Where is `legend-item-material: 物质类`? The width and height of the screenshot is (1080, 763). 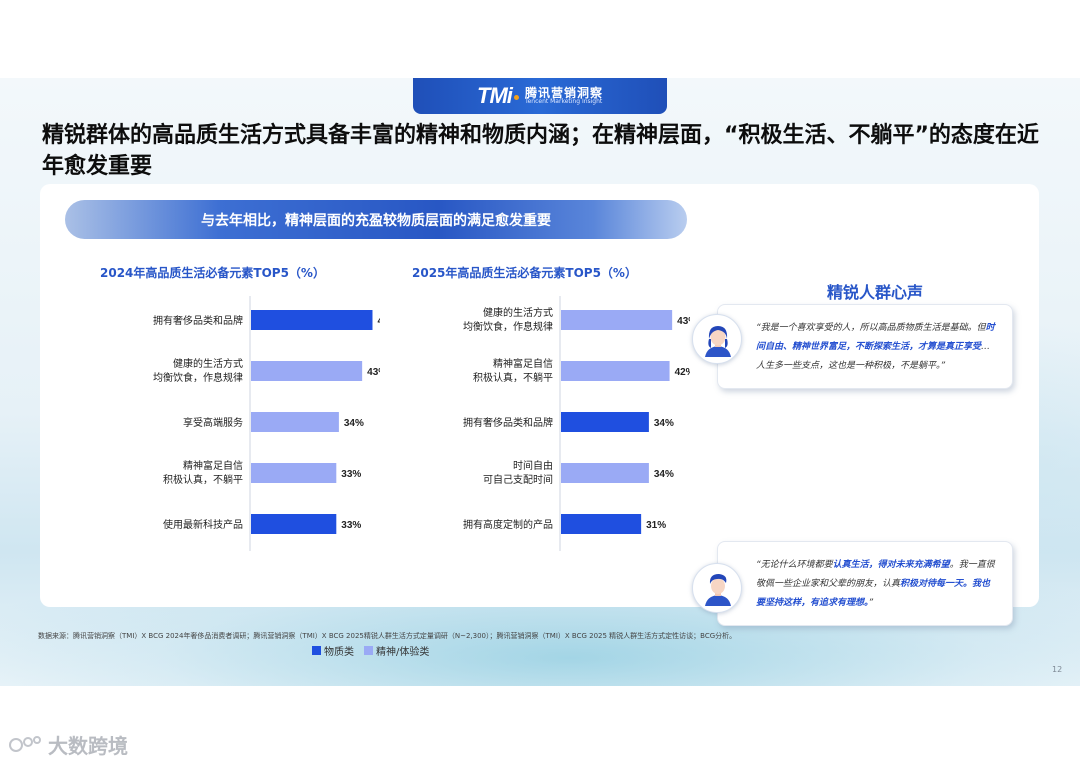 legend-item-material: 物质类 is located at coordinates (333, 650).